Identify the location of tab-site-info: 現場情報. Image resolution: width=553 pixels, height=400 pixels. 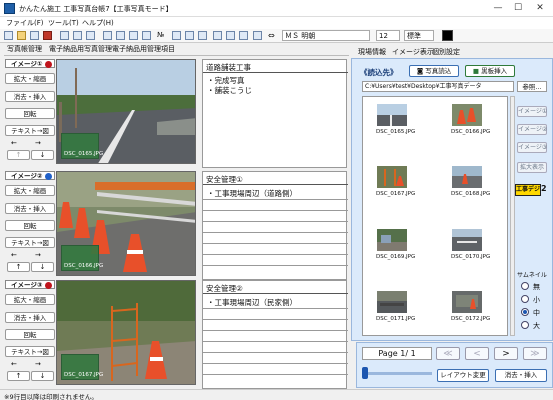
(372, 52).